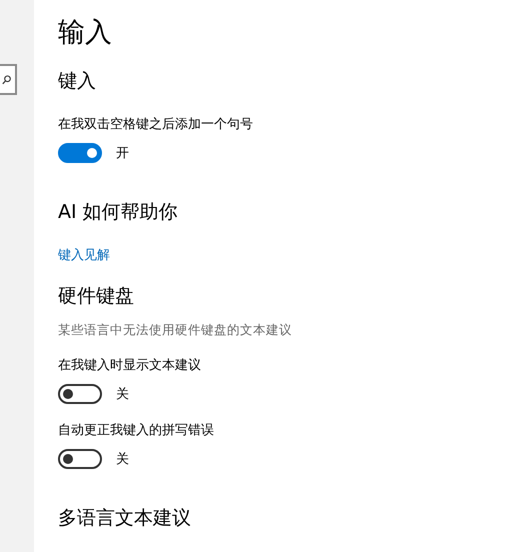 The width and height of the screenshot is (506, 552). What do you see at coordinates (84, 256) in the screenshot?
I see `link: 键入见解` at bounding box center [84, 256].